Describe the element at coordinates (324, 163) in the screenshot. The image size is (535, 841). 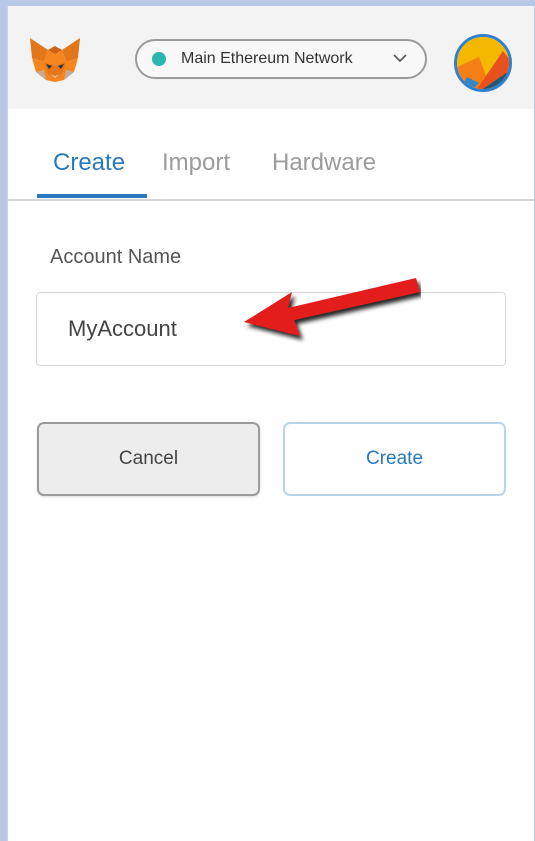
I see `tab-hardware: Hardware` at that location.